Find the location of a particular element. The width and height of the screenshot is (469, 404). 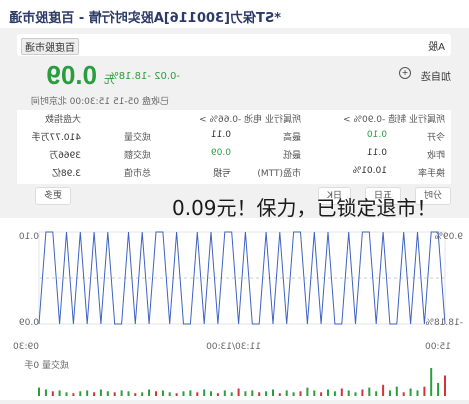

tab-baidu-stock-label: 百度股市通 is located at coordinates (50, 46).